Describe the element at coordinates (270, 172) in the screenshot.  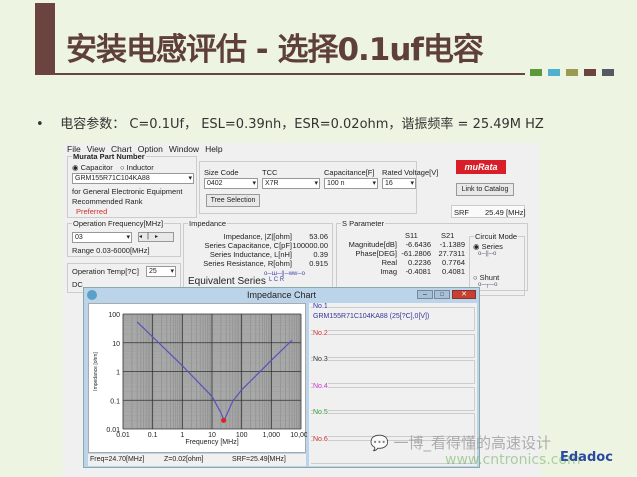
I see `tcc-label: TCC` at that location.